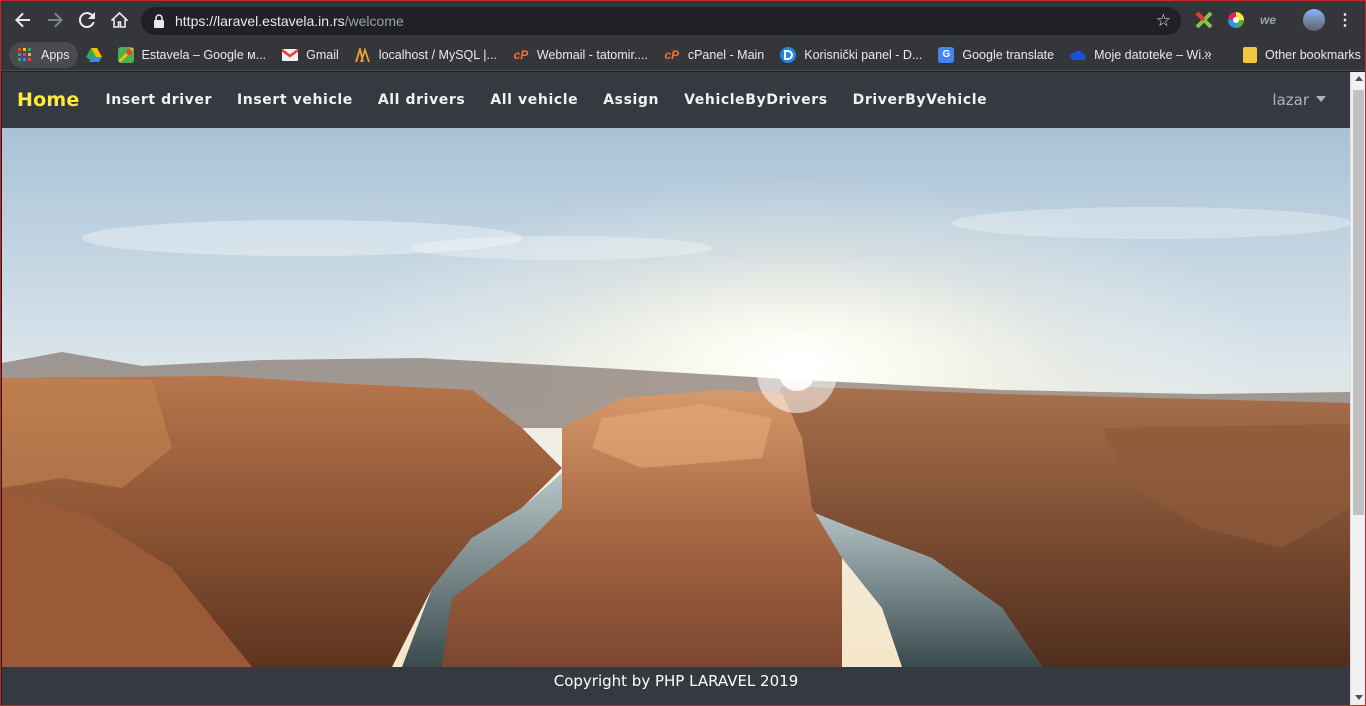 The height and width of the screenshot is (706, 1366). Describe the element at coordinates (374, 21) in the screenshot. I see `url-path: /welcome` at that location.